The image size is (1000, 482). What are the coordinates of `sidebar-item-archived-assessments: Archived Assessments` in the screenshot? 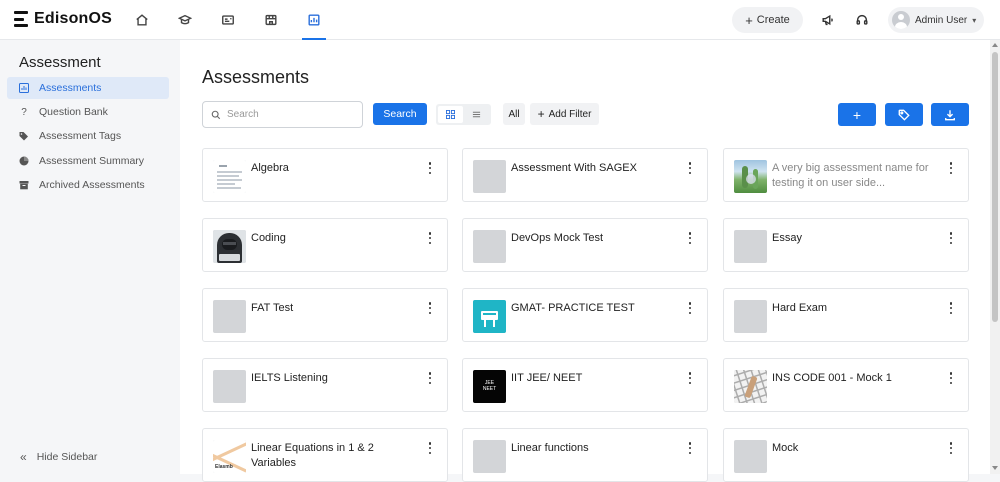 It's located at (88, 185).